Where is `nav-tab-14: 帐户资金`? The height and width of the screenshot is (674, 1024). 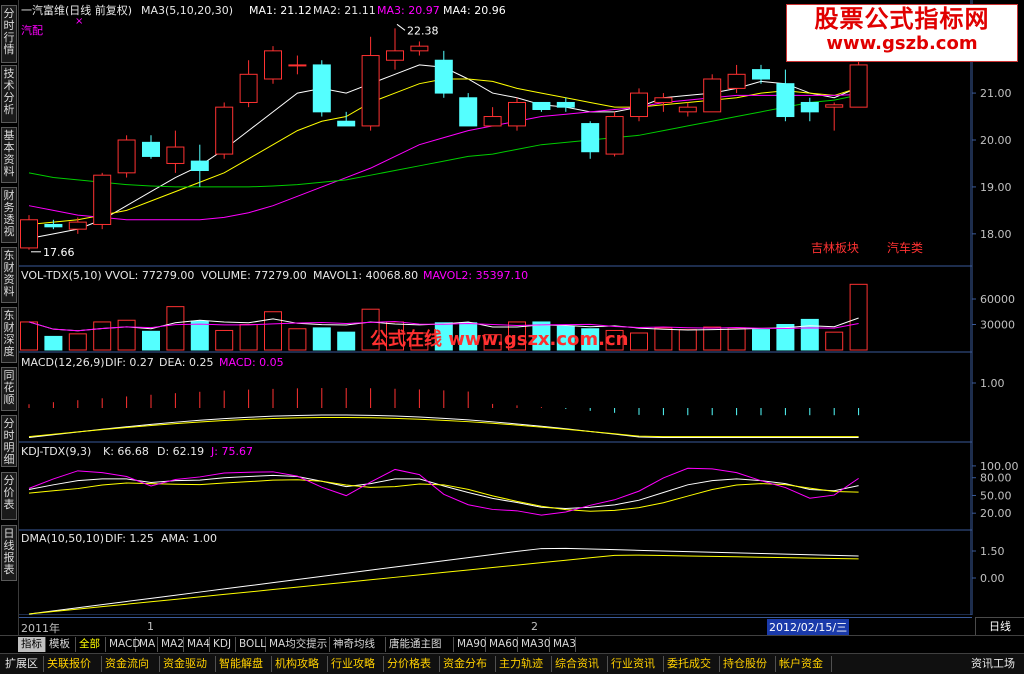 nav-tab-14: 帐户资金 is located at coordinates (804, 664).